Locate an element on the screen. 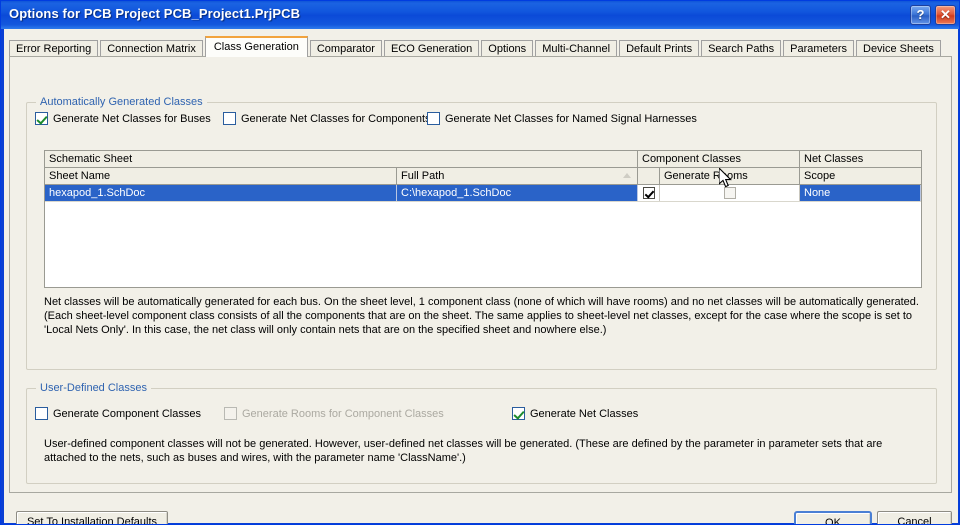 This screenshot has width=960, height=525. column-header-sheet-name: Sheet Name is located at coordinates (221, 176).